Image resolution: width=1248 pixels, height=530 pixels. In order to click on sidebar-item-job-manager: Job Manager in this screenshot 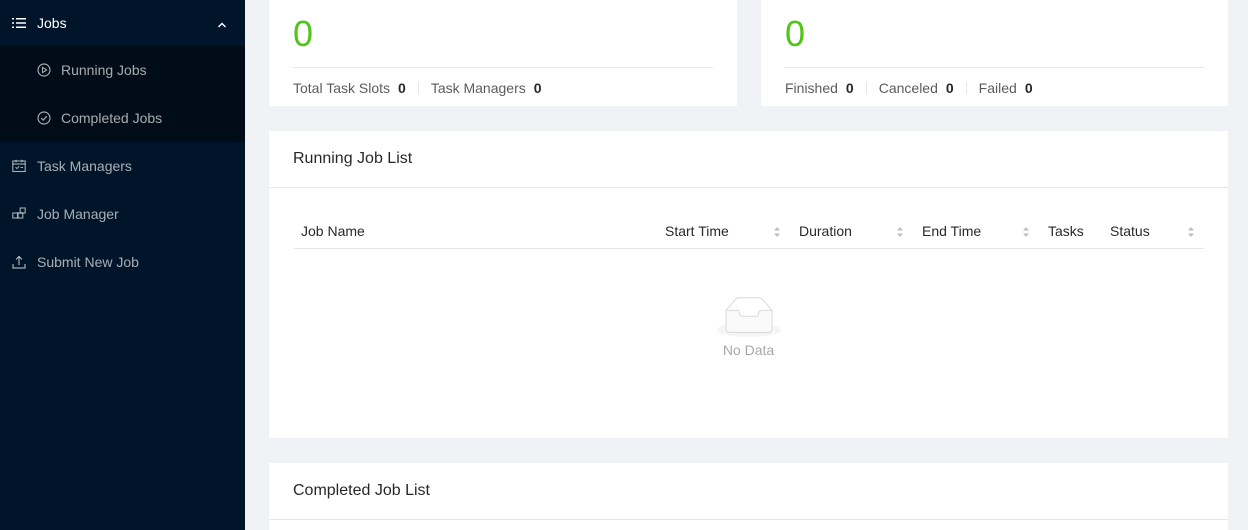, I will do `click(122, 214)`.